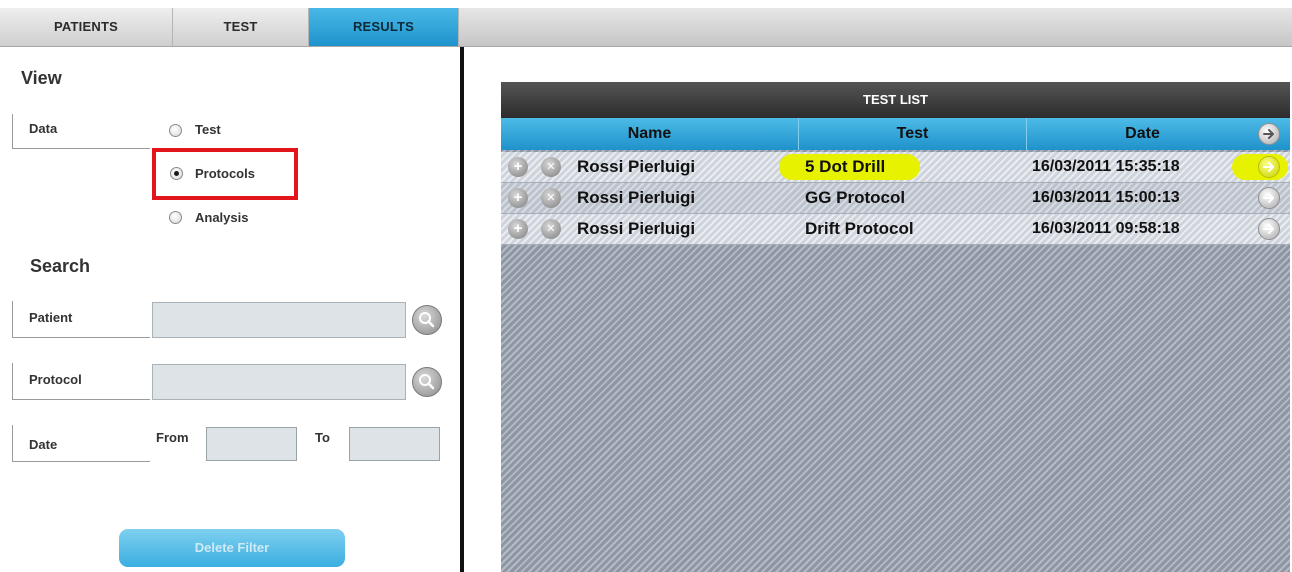  Describe the element at coordinates (279, 320) in the screenshot. I see `patient-search-input` at that location.